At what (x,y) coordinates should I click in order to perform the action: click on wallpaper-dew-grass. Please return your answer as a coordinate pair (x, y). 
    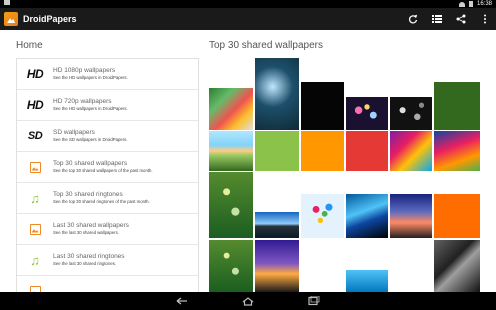
    Looking at the image, I should click on (277, 94).